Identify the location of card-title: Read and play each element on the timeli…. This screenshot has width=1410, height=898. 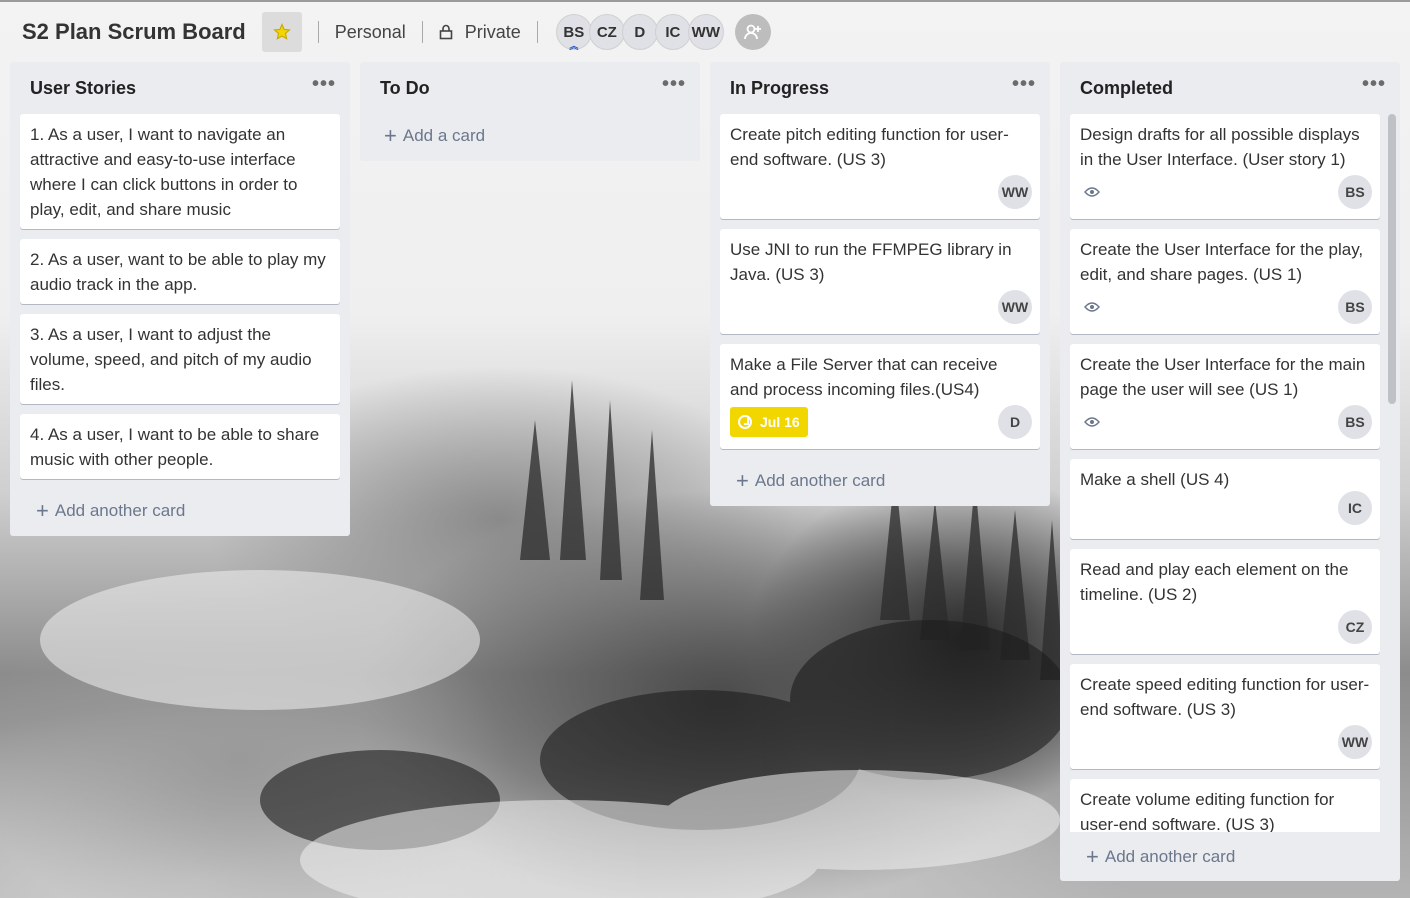
(1214, 582).